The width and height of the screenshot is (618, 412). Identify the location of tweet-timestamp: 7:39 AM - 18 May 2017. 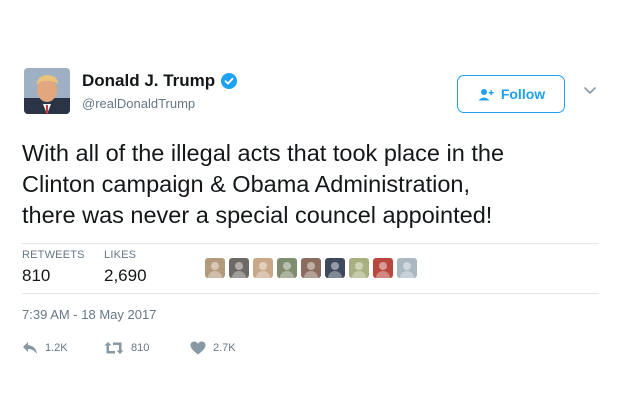
(89, 314).